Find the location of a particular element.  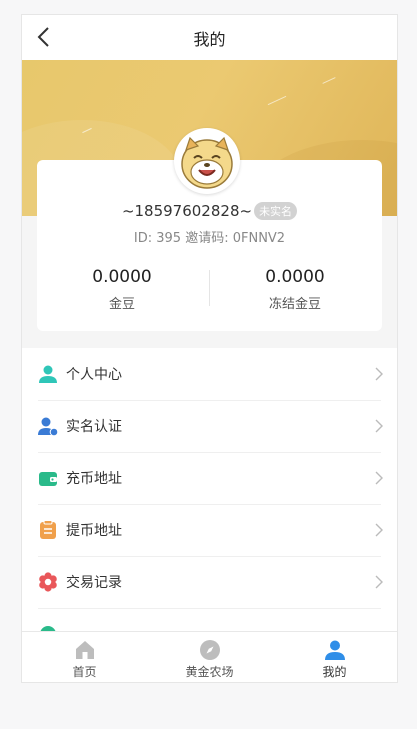

frozen-balance-value: 0.0000 is located at coordinates (295, 277).